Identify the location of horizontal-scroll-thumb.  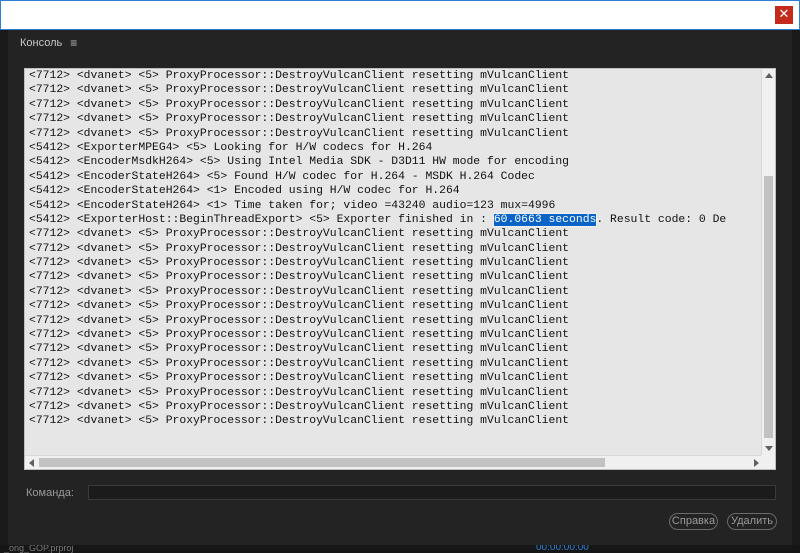
(322, 462).